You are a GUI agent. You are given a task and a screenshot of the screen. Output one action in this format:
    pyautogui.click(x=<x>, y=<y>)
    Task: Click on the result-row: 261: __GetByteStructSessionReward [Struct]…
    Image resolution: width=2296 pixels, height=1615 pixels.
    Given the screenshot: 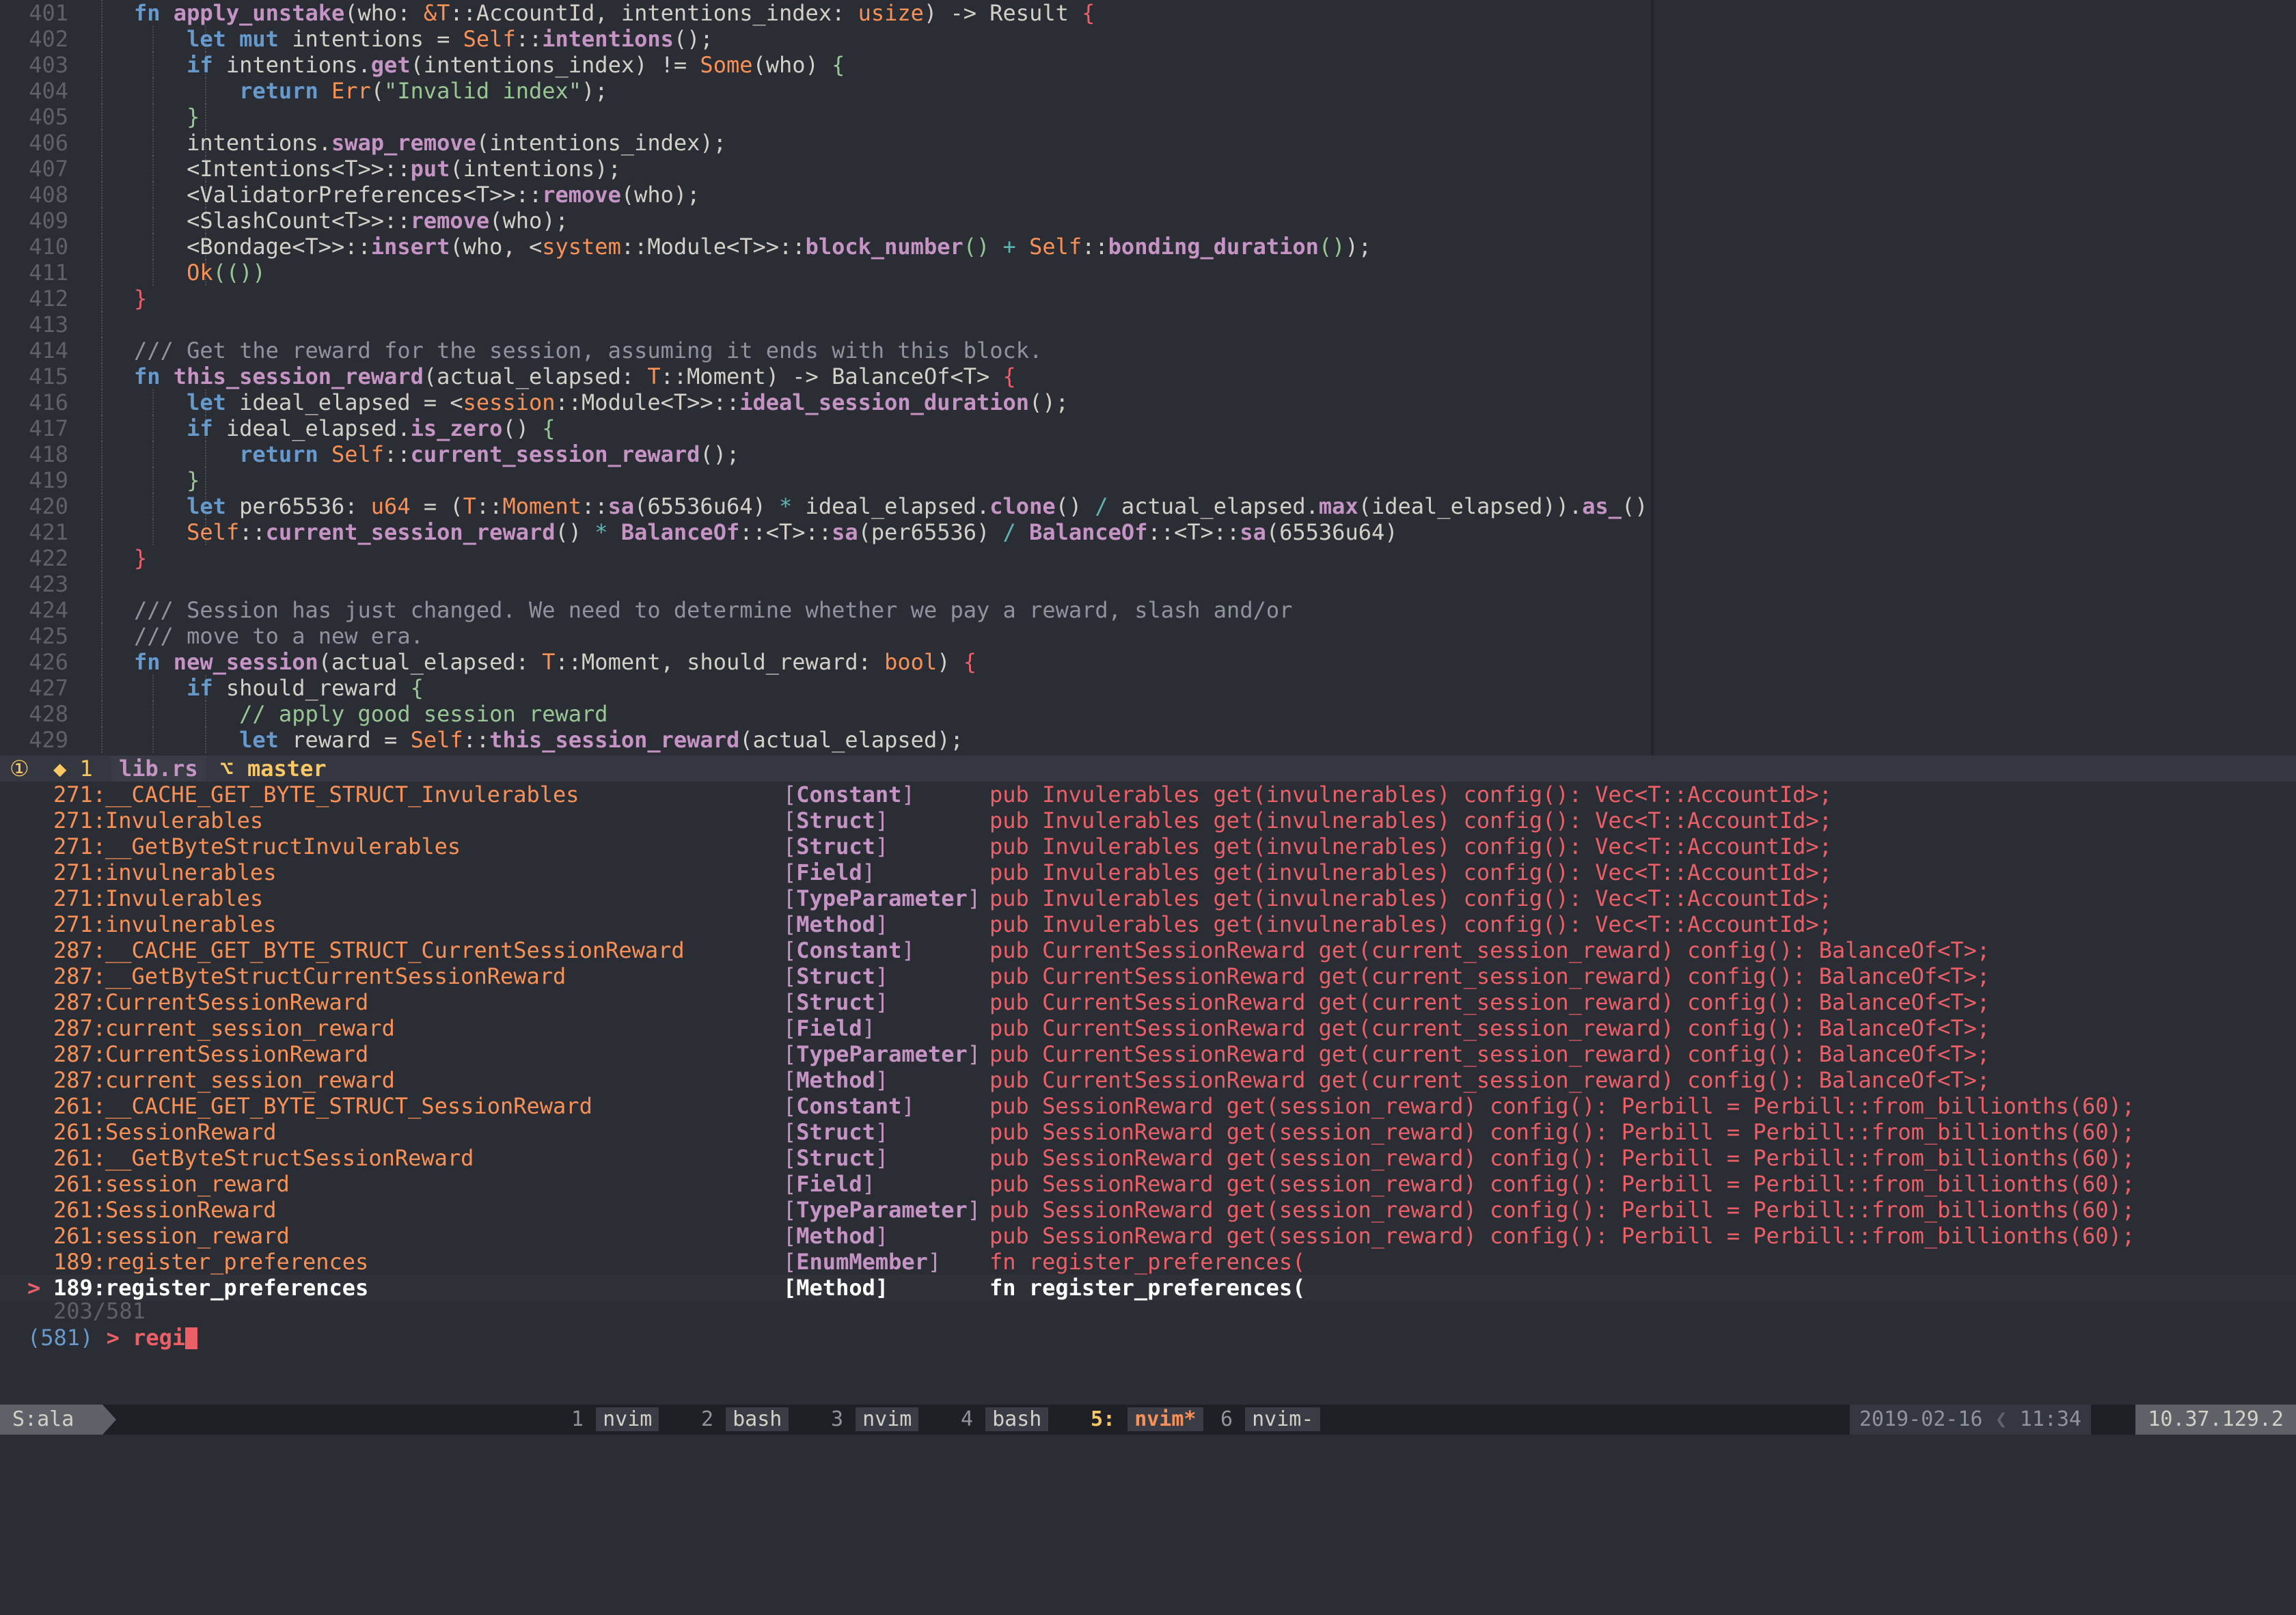 What is the action you would take?
    pyautogui.click(x=1148, y=1158)
    